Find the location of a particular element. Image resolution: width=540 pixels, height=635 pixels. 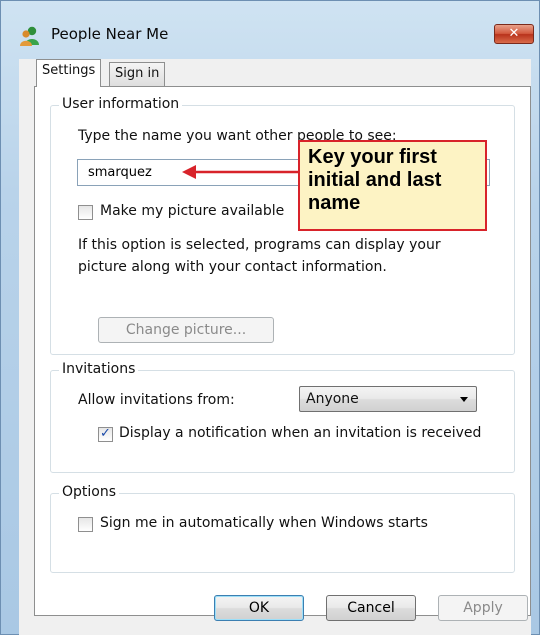

picture-checkbox is located at coordinates (85, 212).